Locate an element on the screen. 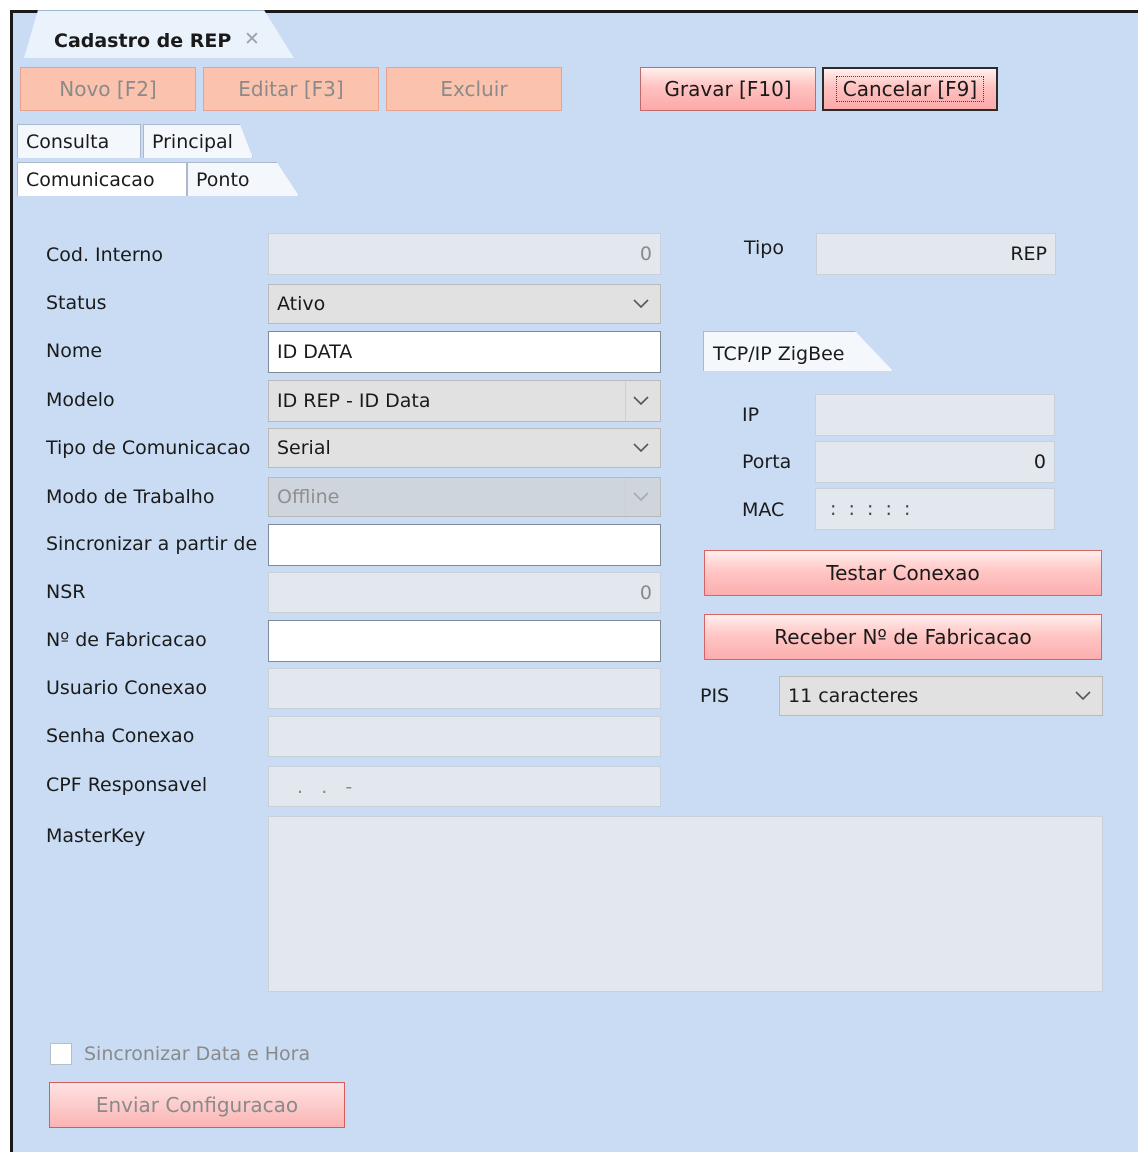 The height and width of the screenshot is (1152, 1138). cod-interno-label: Cod. Interno is located at coordinates (104, 255).